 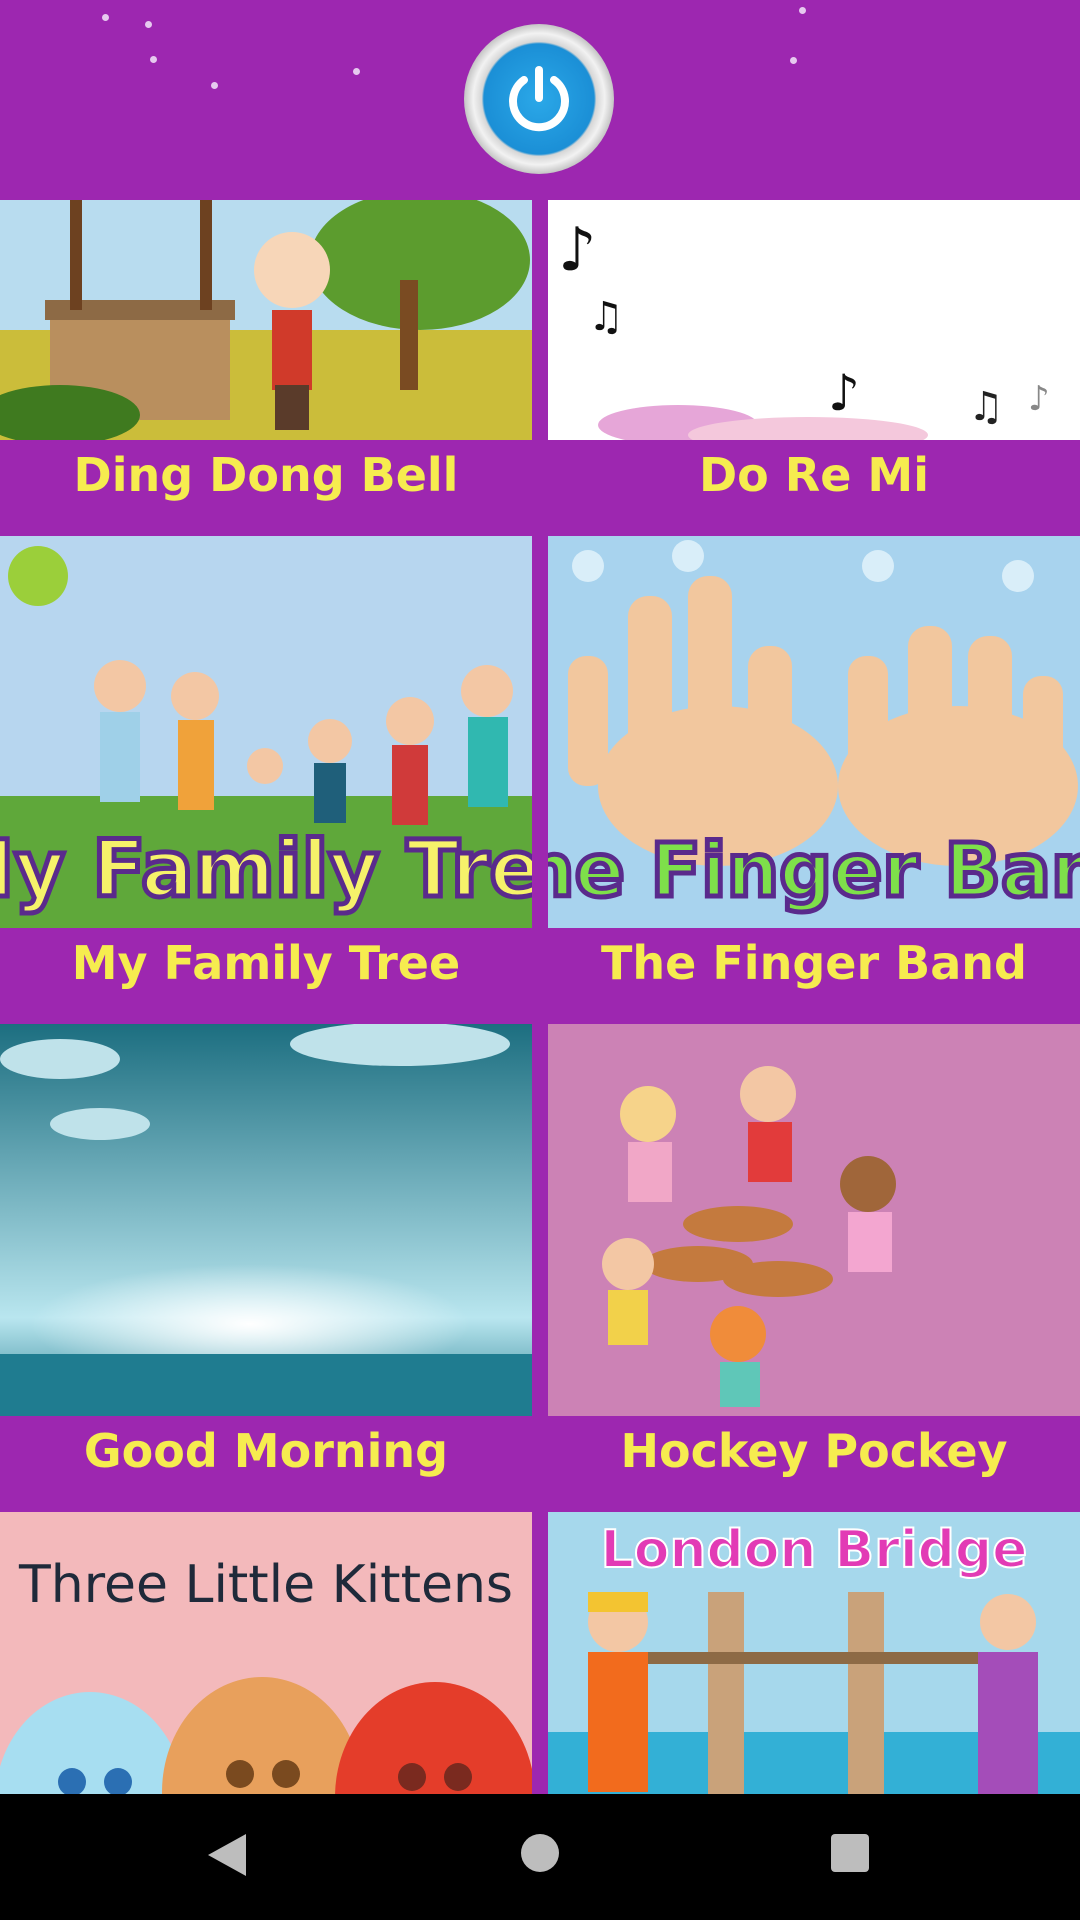 I want to click on thumbnail-caption: The Finger Band, so click(x=814, y=871).